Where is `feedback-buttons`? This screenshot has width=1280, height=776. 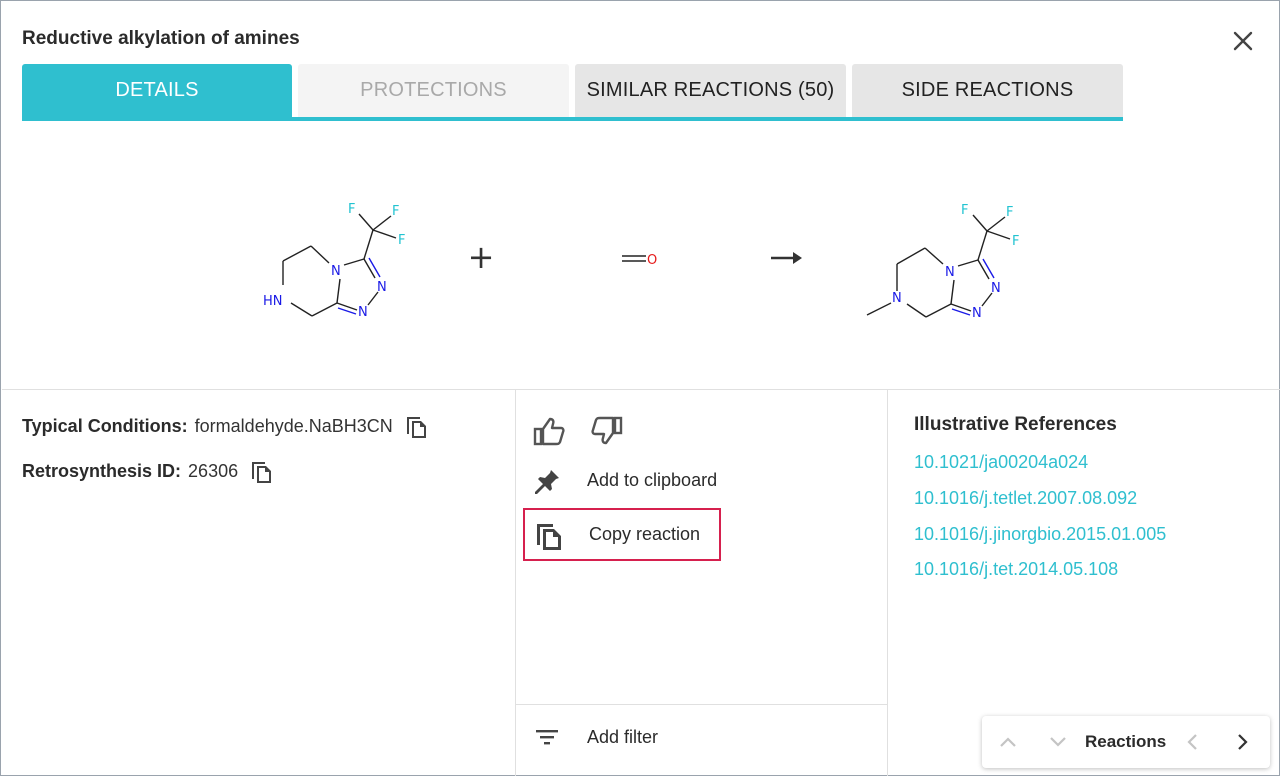
feedback-buttons is located at coordinates (578, 431).